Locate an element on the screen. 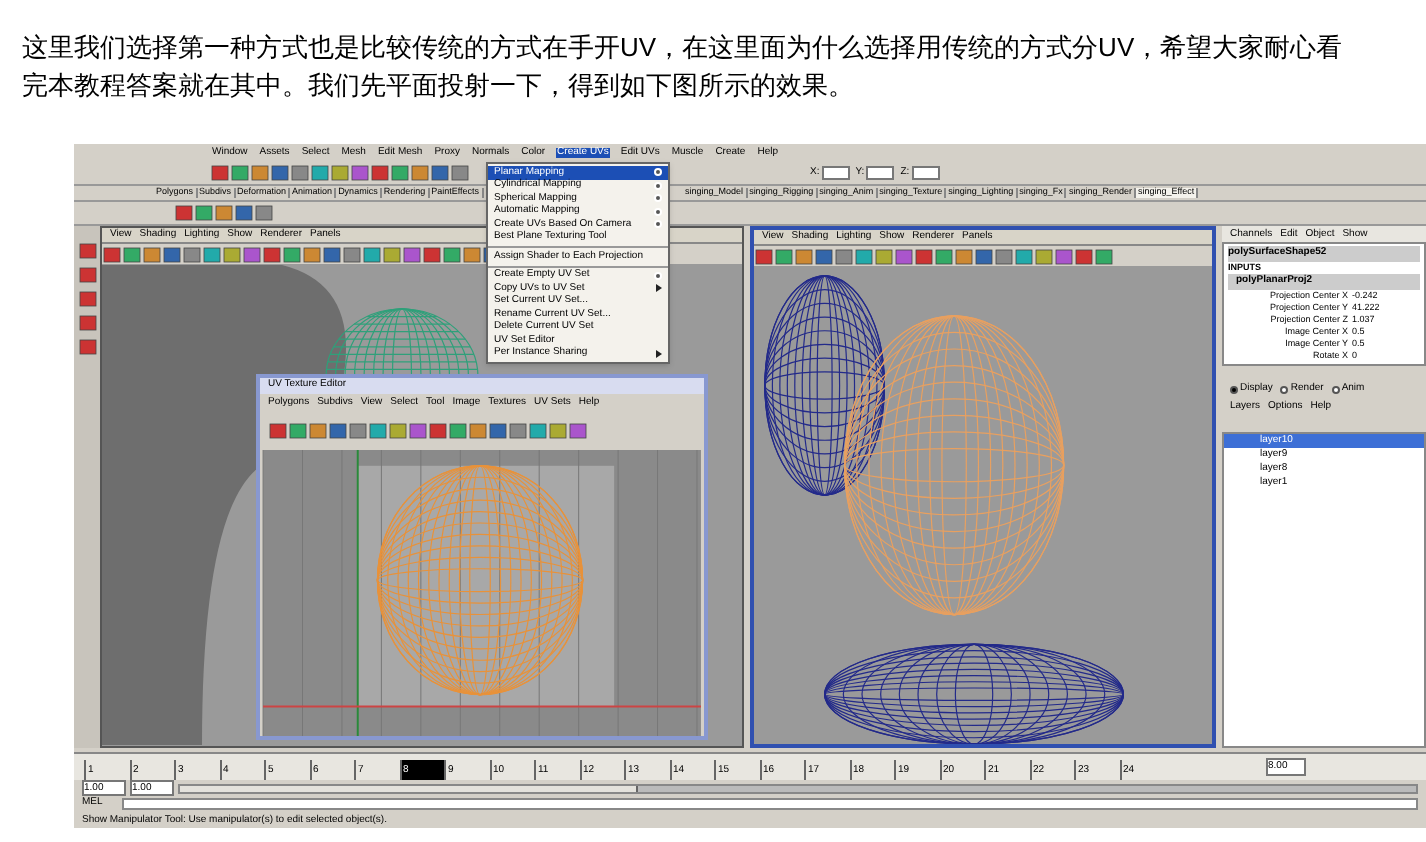 The image size is (1426, 842). shelf-icons-drawing is located at coordinates (224, 213).